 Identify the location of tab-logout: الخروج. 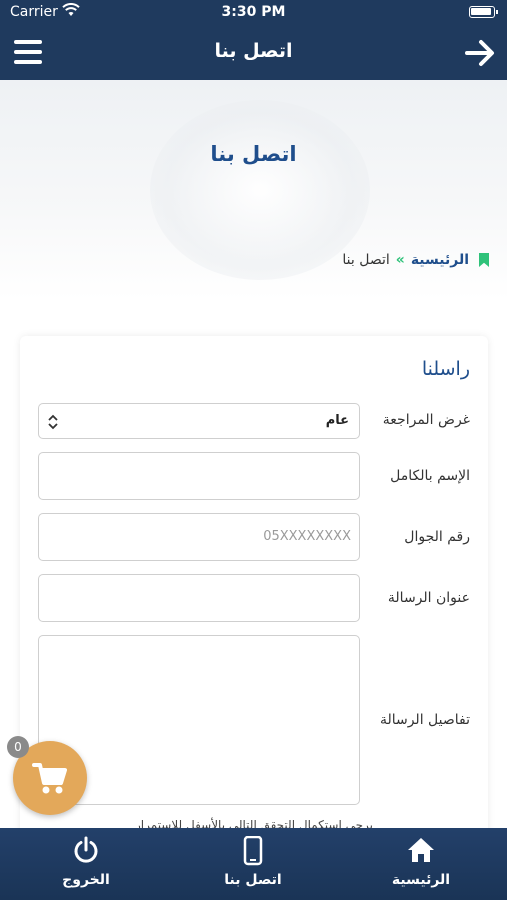
(86, 862).